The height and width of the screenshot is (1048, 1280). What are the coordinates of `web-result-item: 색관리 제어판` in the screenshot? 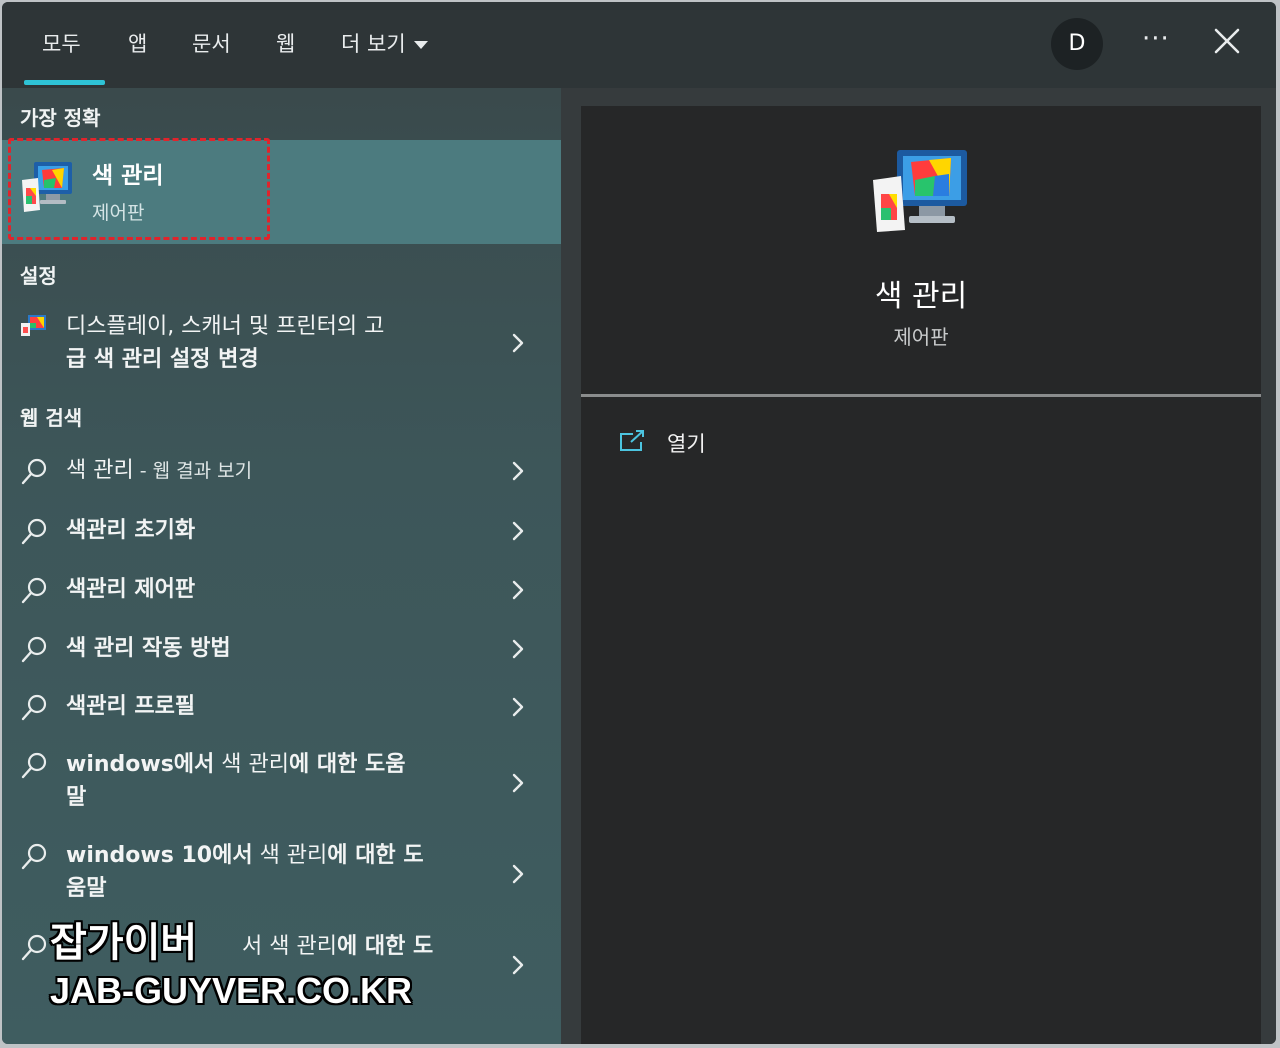 It's located at (281, 591).